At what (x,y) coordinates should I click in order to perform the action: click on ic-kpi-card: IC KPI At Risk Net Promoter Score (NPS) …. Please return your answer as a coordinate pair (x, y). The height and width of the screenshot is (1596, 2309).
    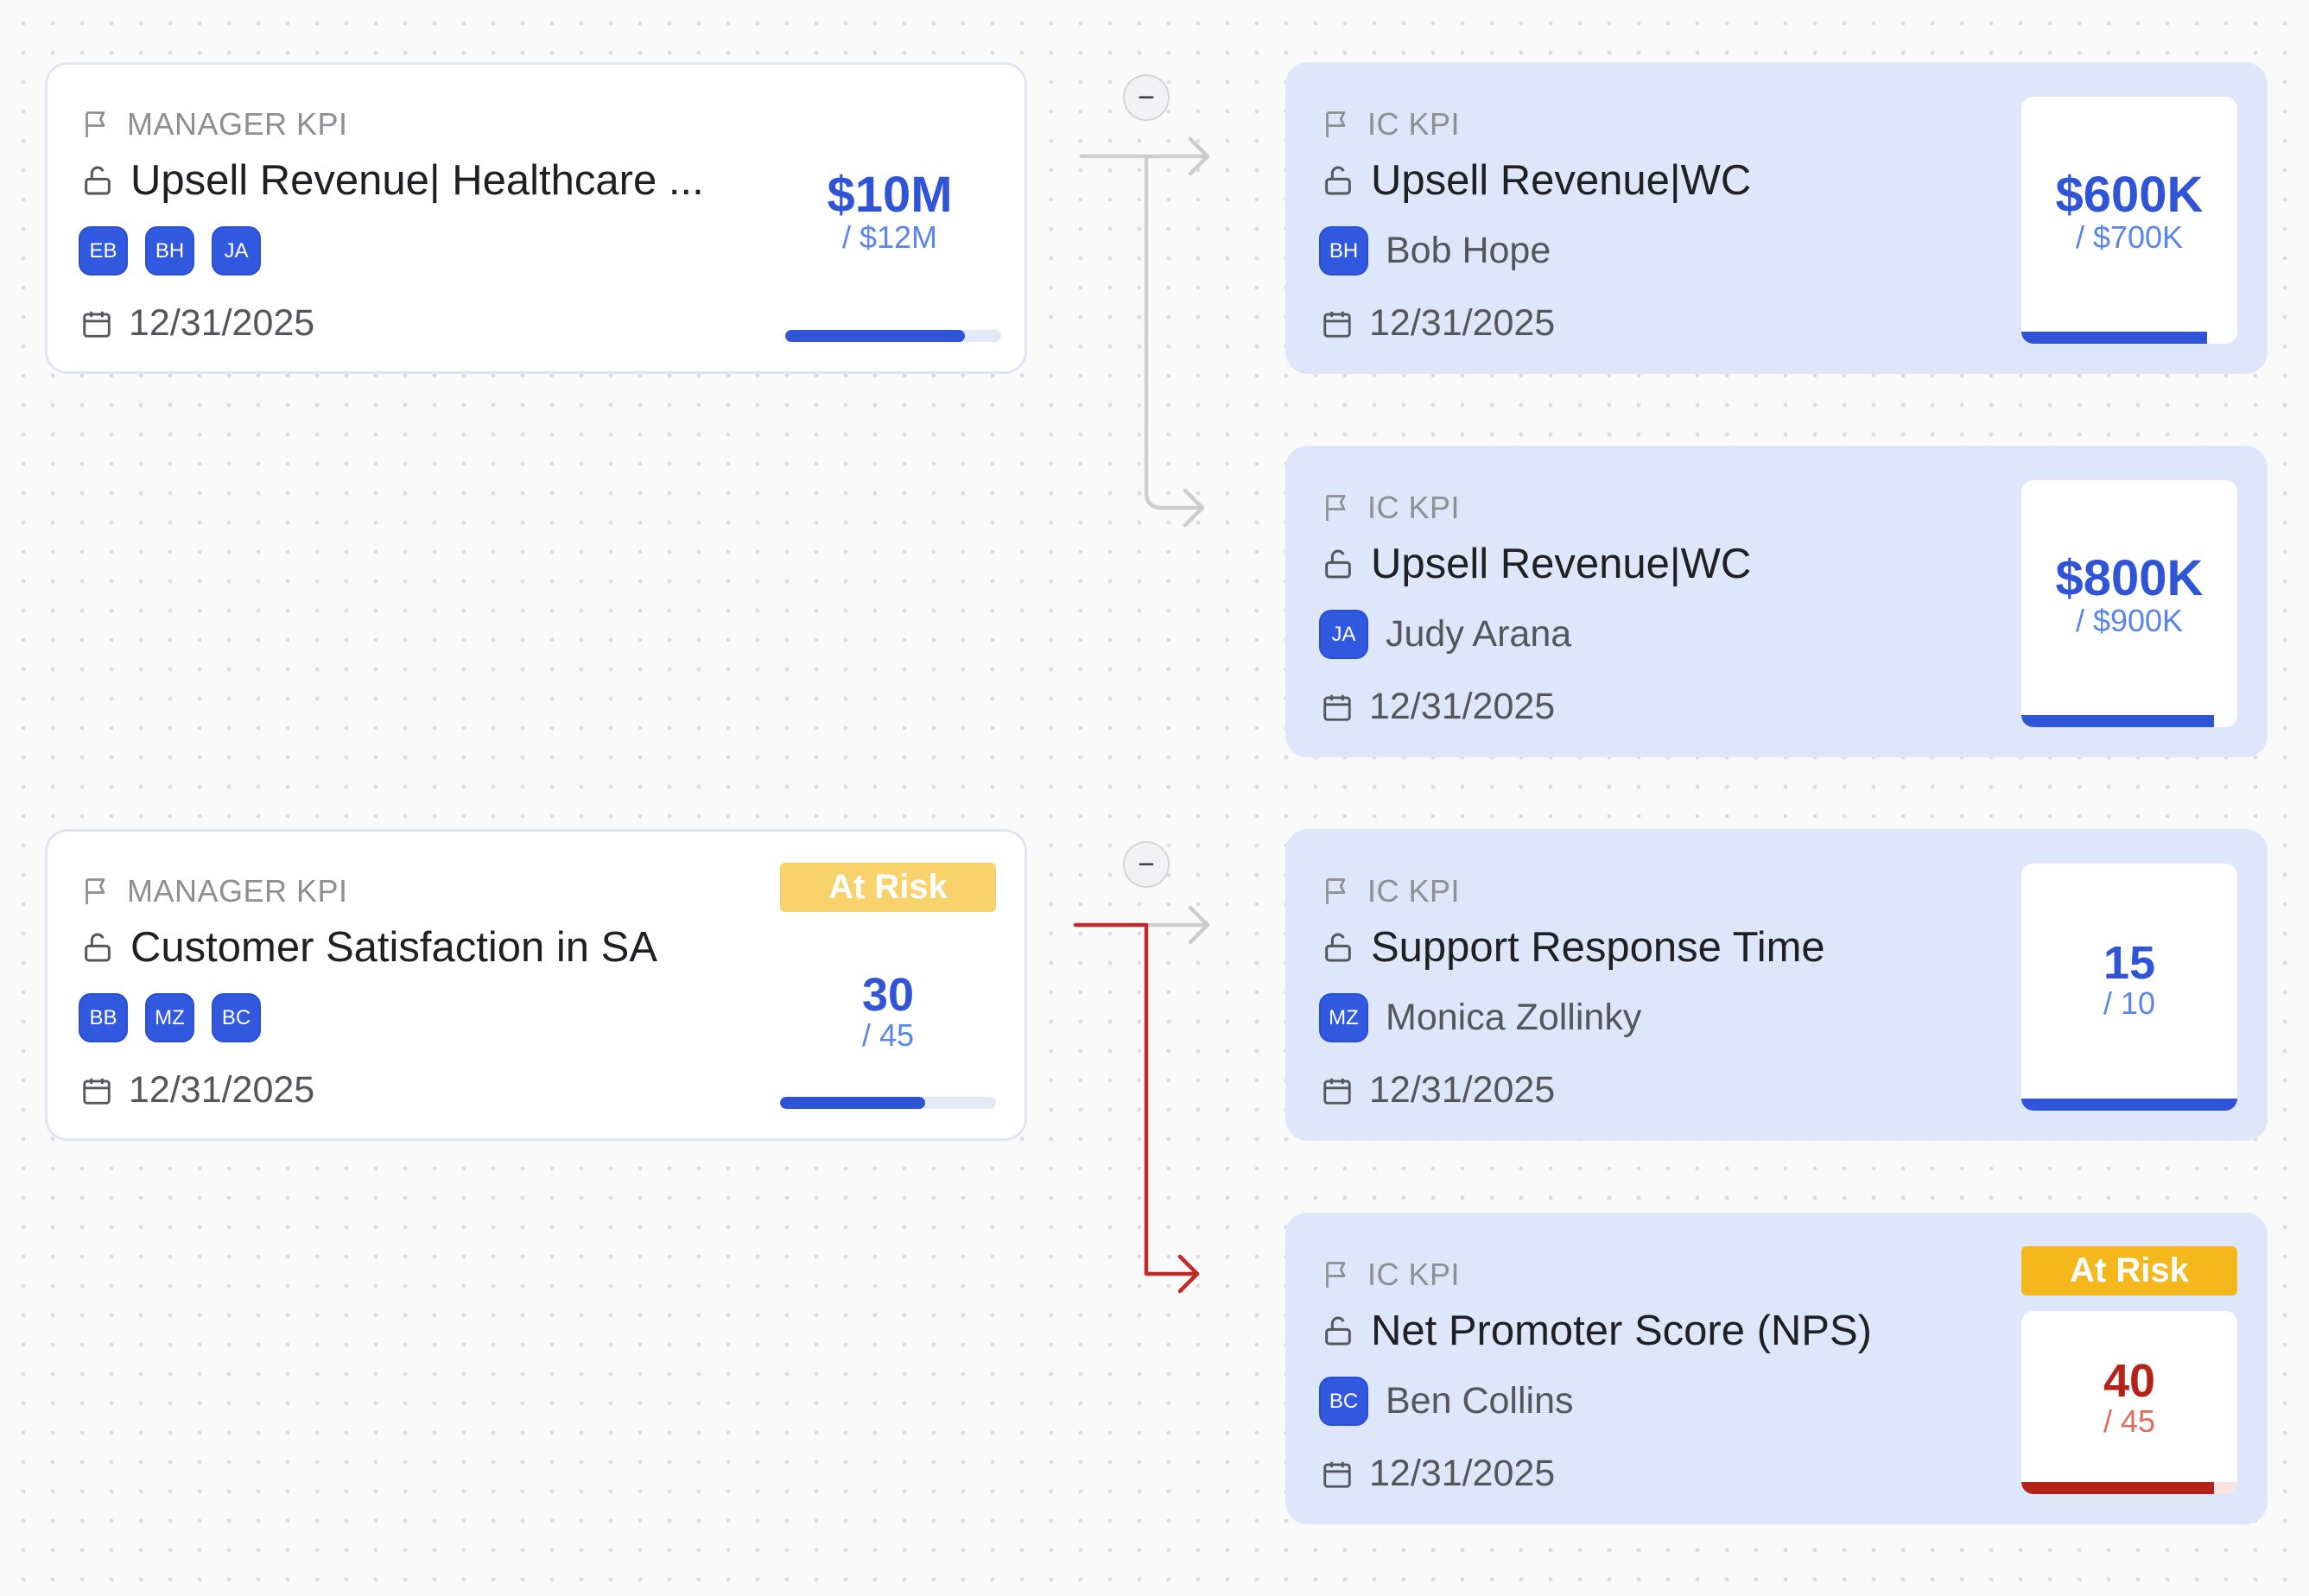
    Looking at the image, I should click on (1776, 1368).